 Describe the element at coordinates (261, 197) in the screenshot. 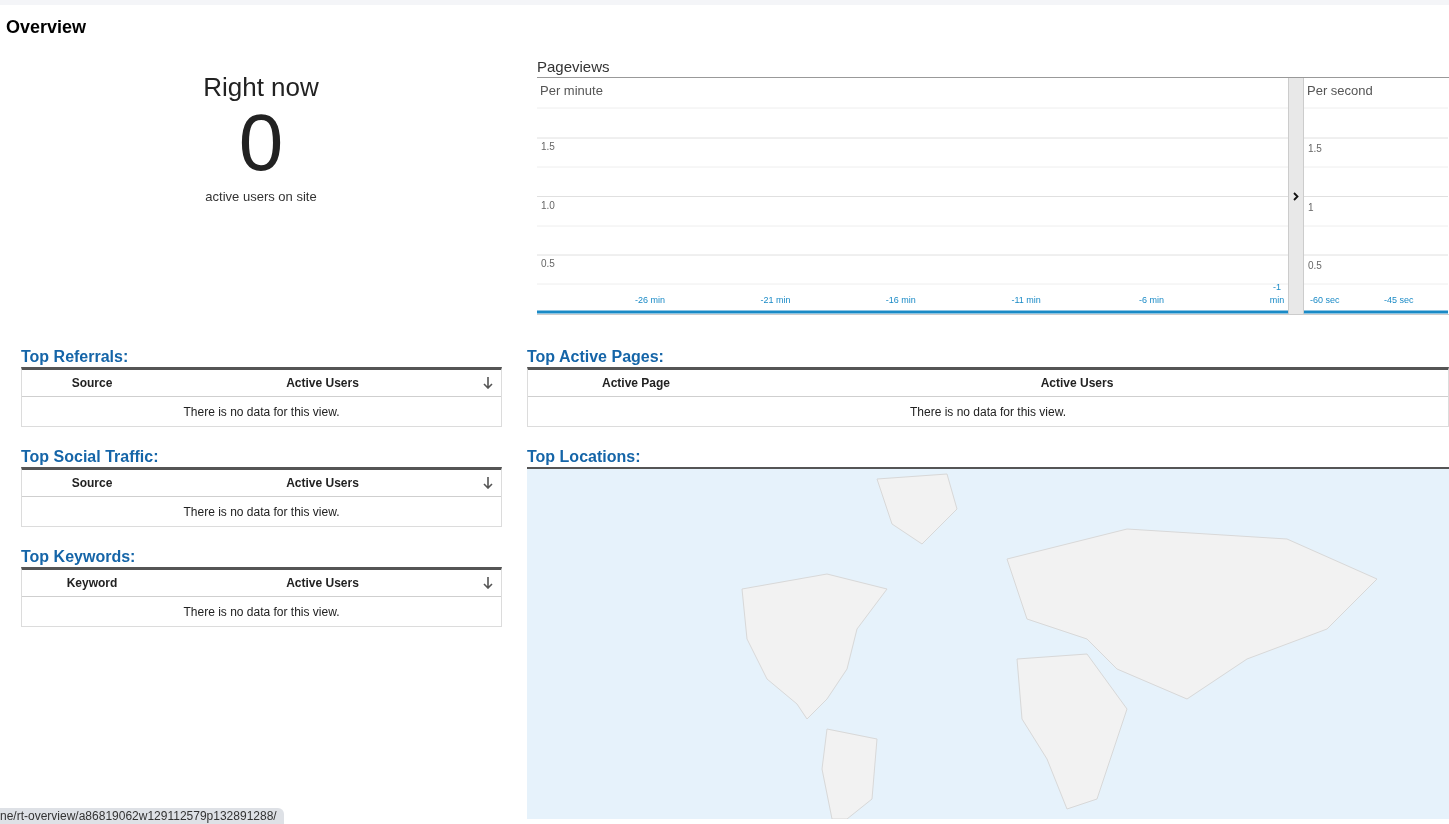

I see `count-caption: active users on site` at that location.